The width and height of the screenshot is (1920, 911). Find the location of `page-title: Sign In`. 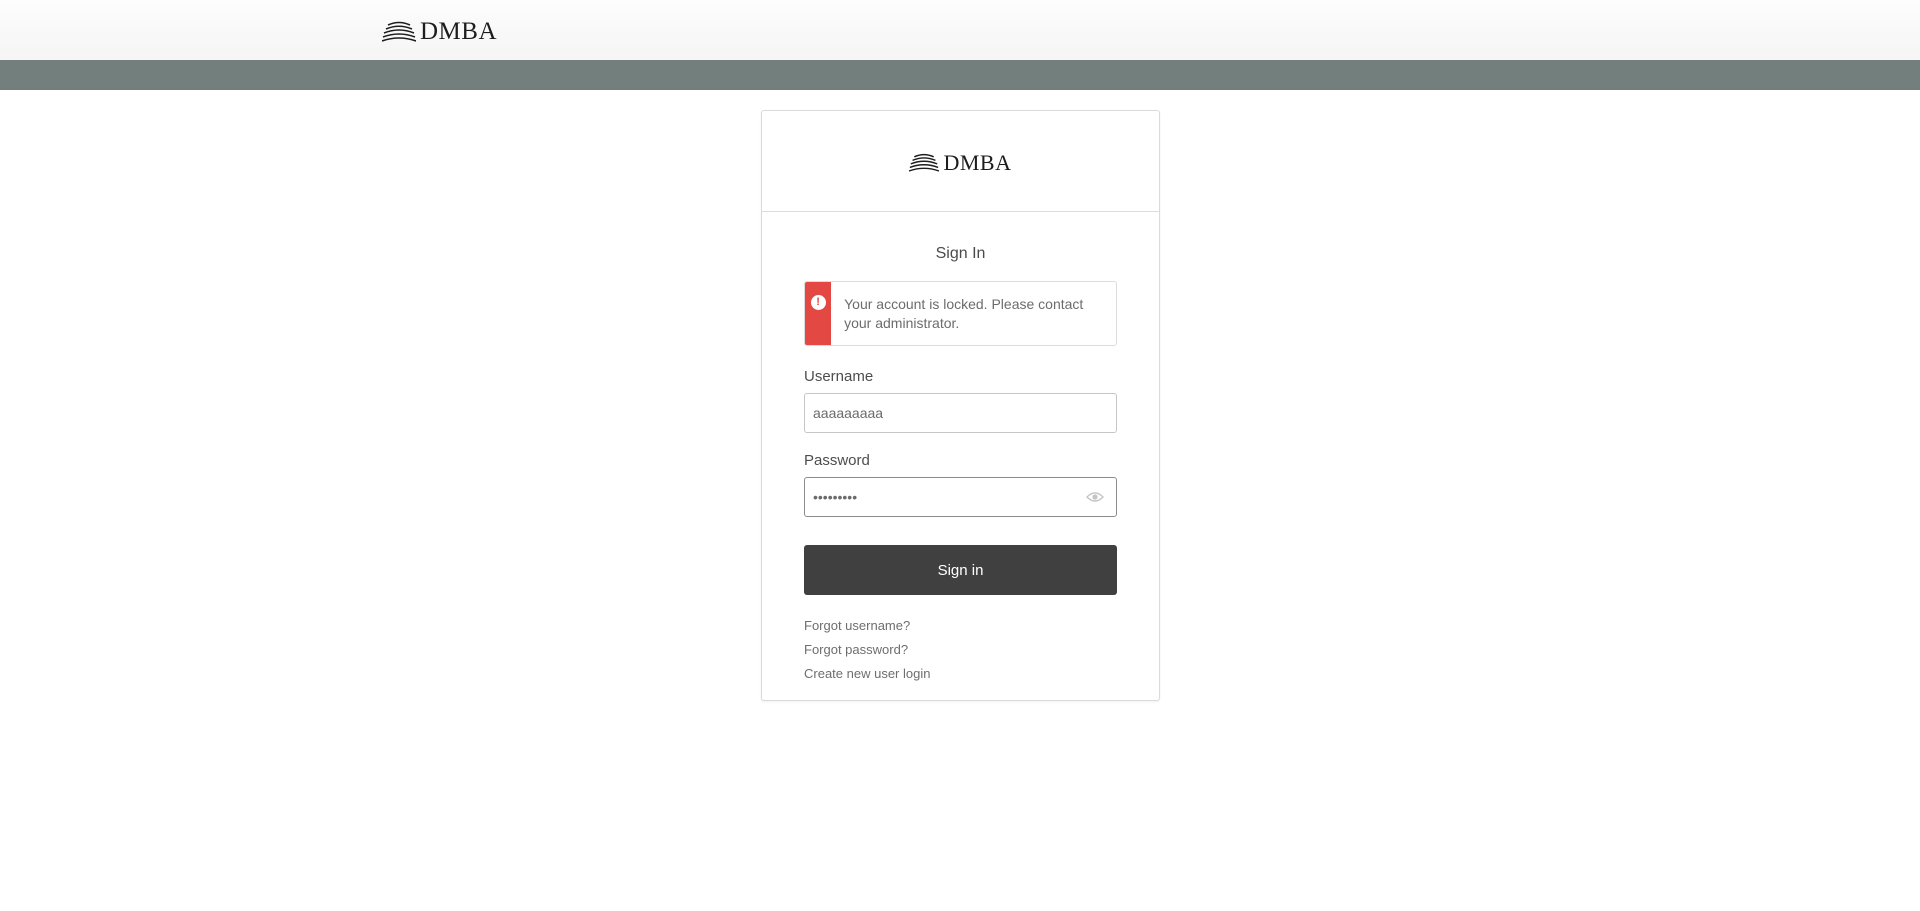

page-title: Sign In is located at coordinates (960, 253).